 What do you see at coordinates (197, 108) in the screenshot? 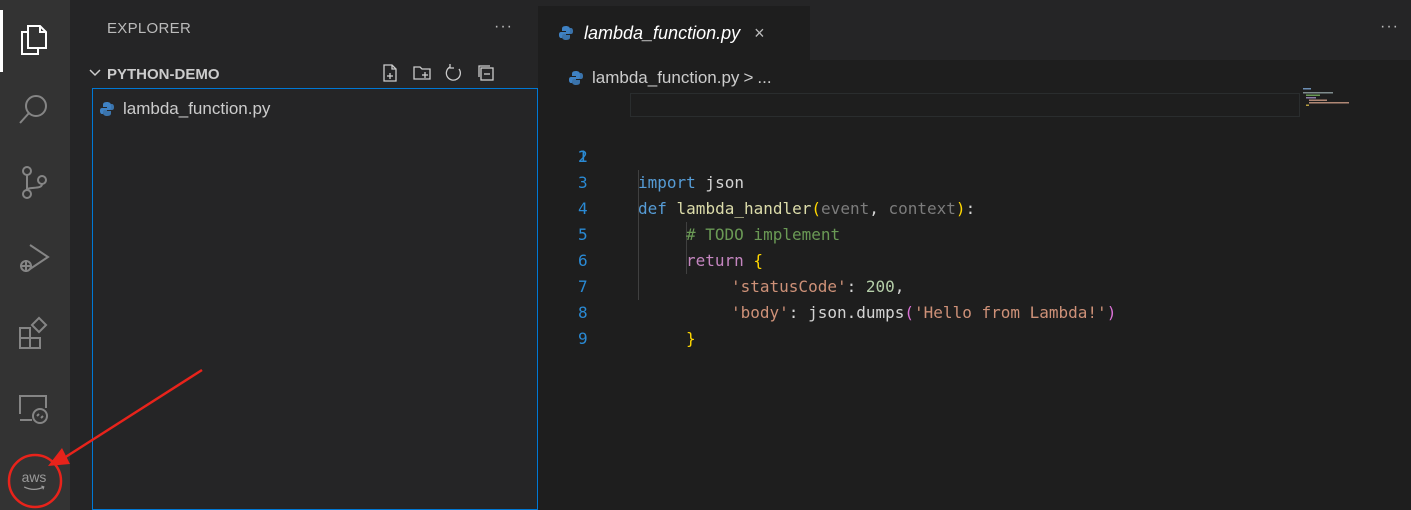
I see `file-name: lambda_function.py` at bounding box center [197, 108].